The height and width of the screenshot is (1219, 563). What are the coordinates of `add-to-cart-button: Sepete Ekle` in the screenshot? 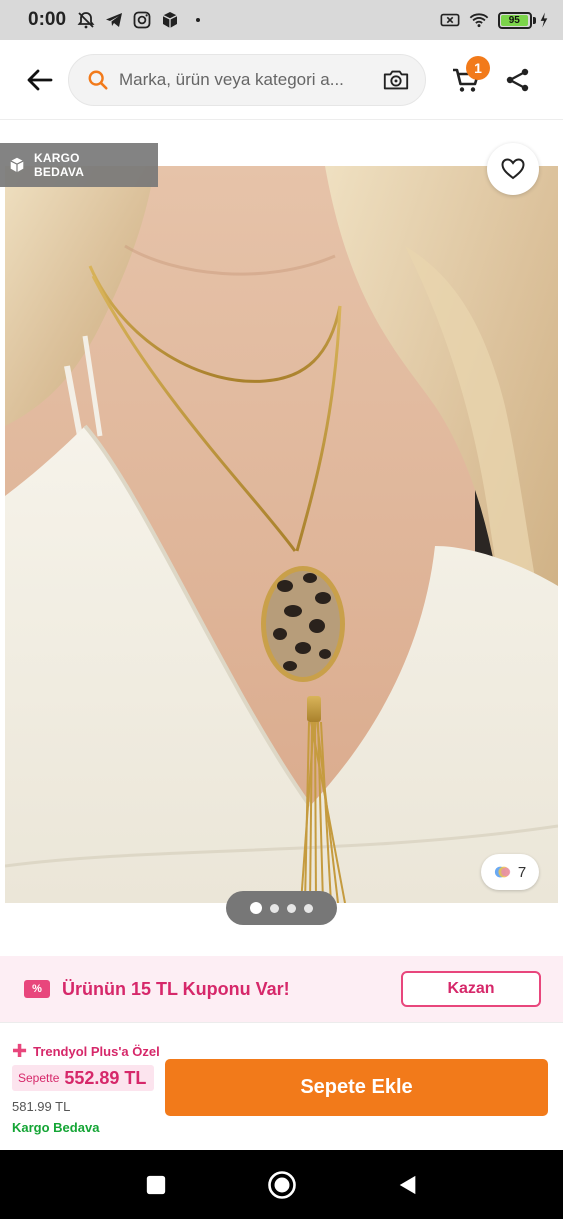 It's located at (356, 1087).